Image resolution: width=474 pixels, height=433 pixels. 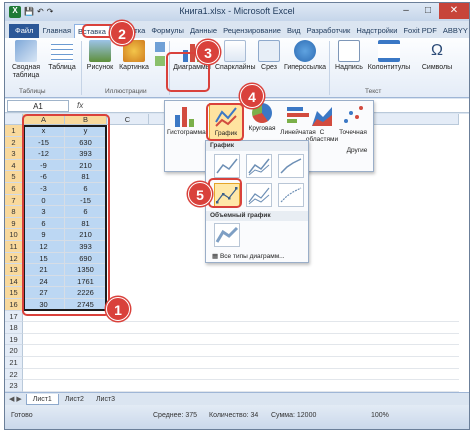 I want to click on group-text-label: Текст, so click(x=373, y=91).